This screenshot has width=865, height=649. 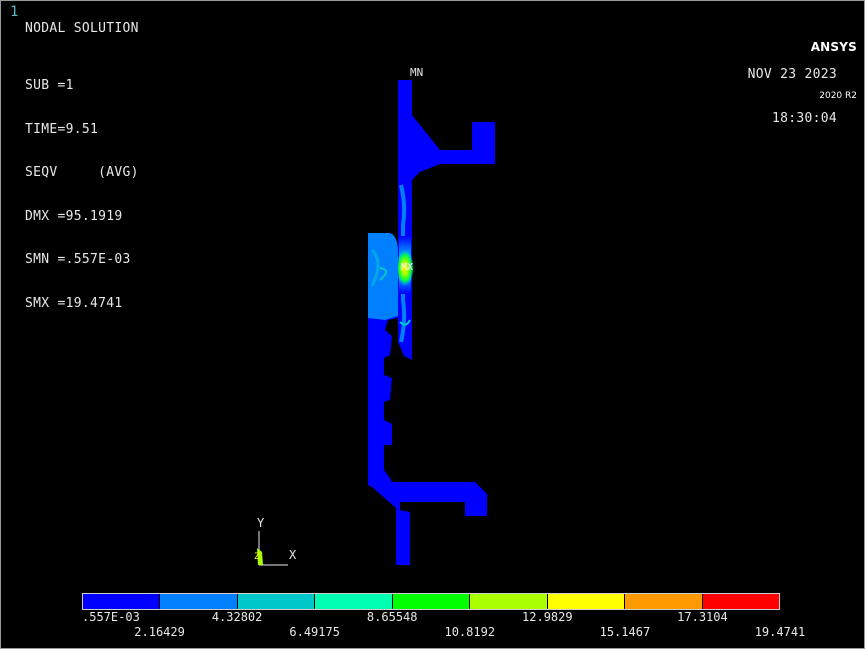 What do you see at coordinates (470, 632) in the screenshot?
I see `legend-label-bottom-3: 10.8192` at bounding box center [470, 632].